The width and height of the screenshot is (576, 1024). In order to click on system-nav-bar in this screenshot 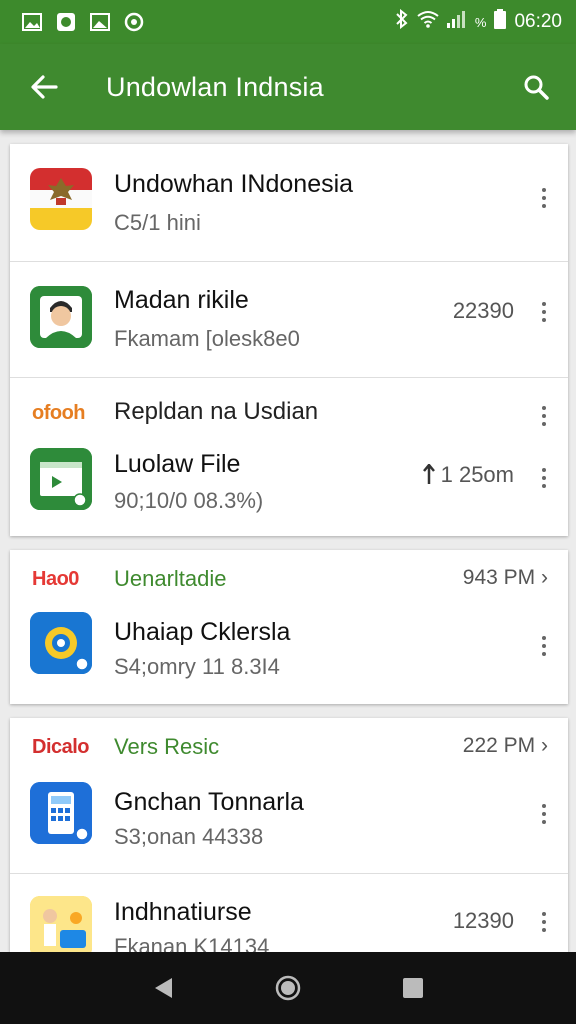, I will do `click(288, 988)`.